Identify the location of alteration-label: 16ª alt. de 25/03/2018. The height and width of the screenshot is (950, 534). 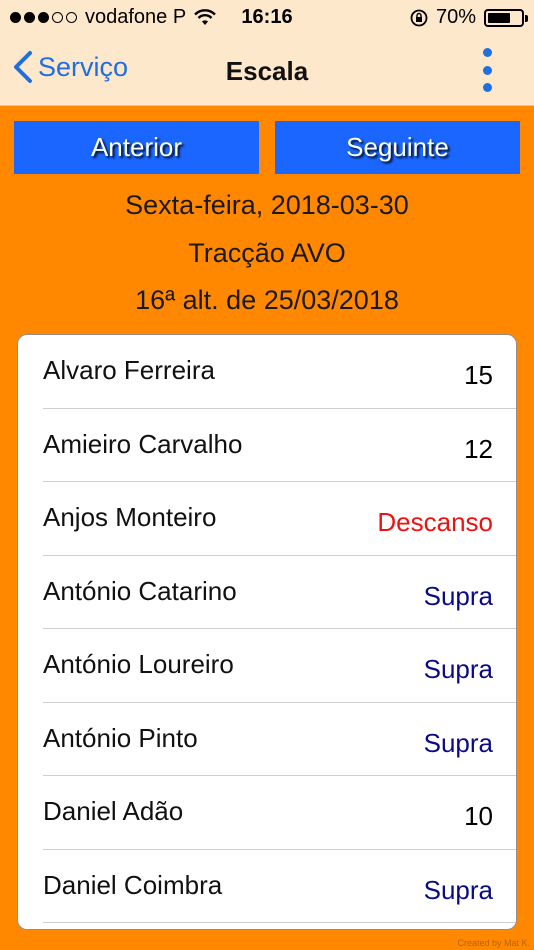
(267, 300).